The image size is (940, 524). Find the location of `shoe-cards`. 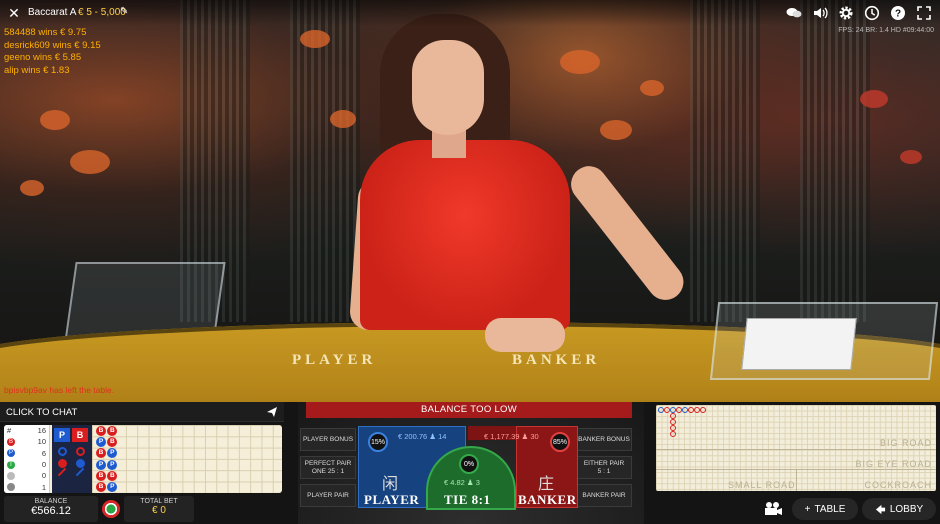

shoe-cards is located at coordinates (799, 344).